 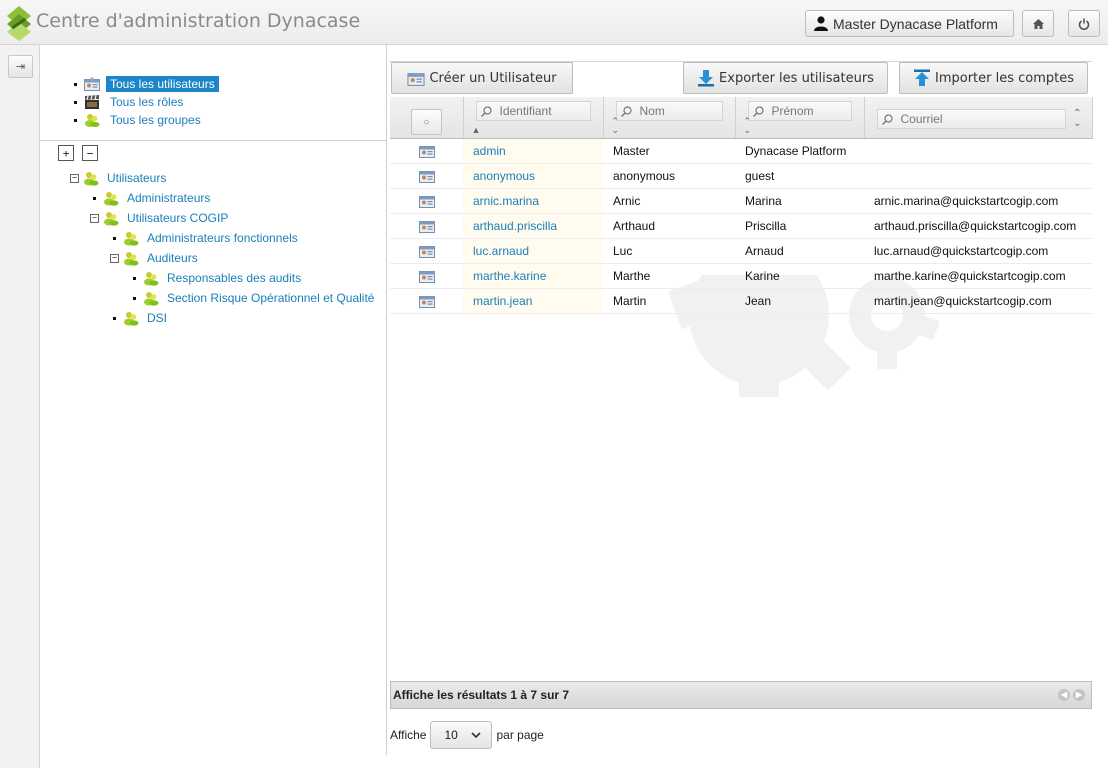 I want to click on logout-button, so click(x=1084, y=23).